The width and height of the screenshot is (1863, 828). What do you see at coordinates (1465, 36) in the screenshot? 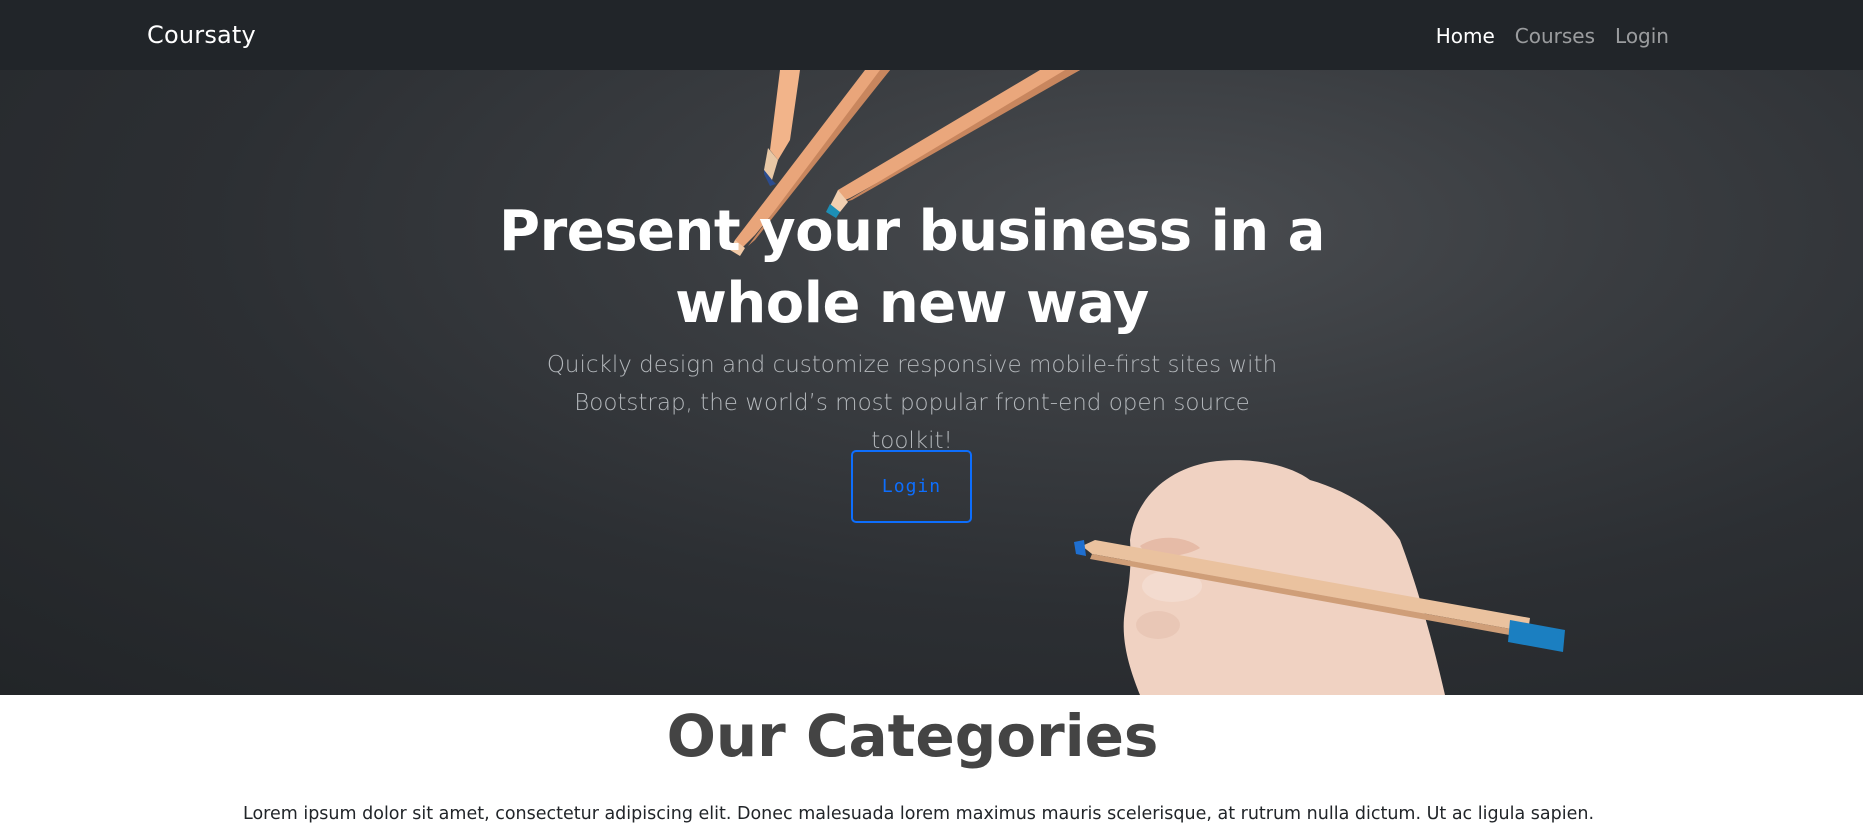
I see `nav-link-home: Home` at bounding box center [1465, 36].